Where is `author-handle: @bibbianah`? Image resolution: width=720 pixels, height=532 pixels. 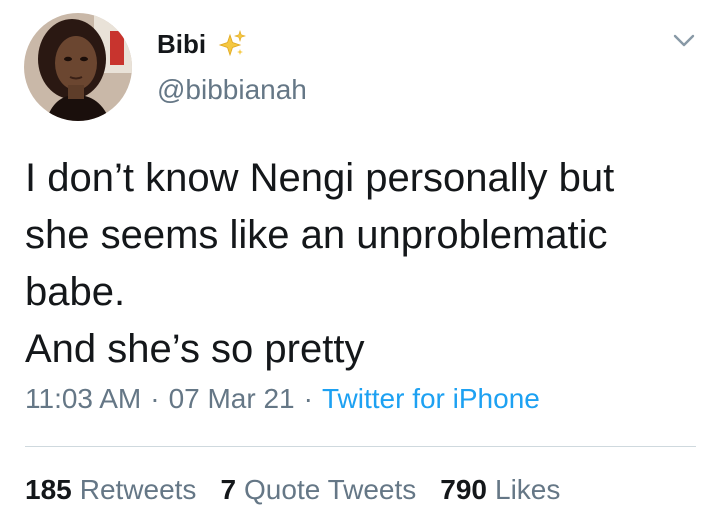 author-handle: @bibbianah is located at coordinates (232, 90).